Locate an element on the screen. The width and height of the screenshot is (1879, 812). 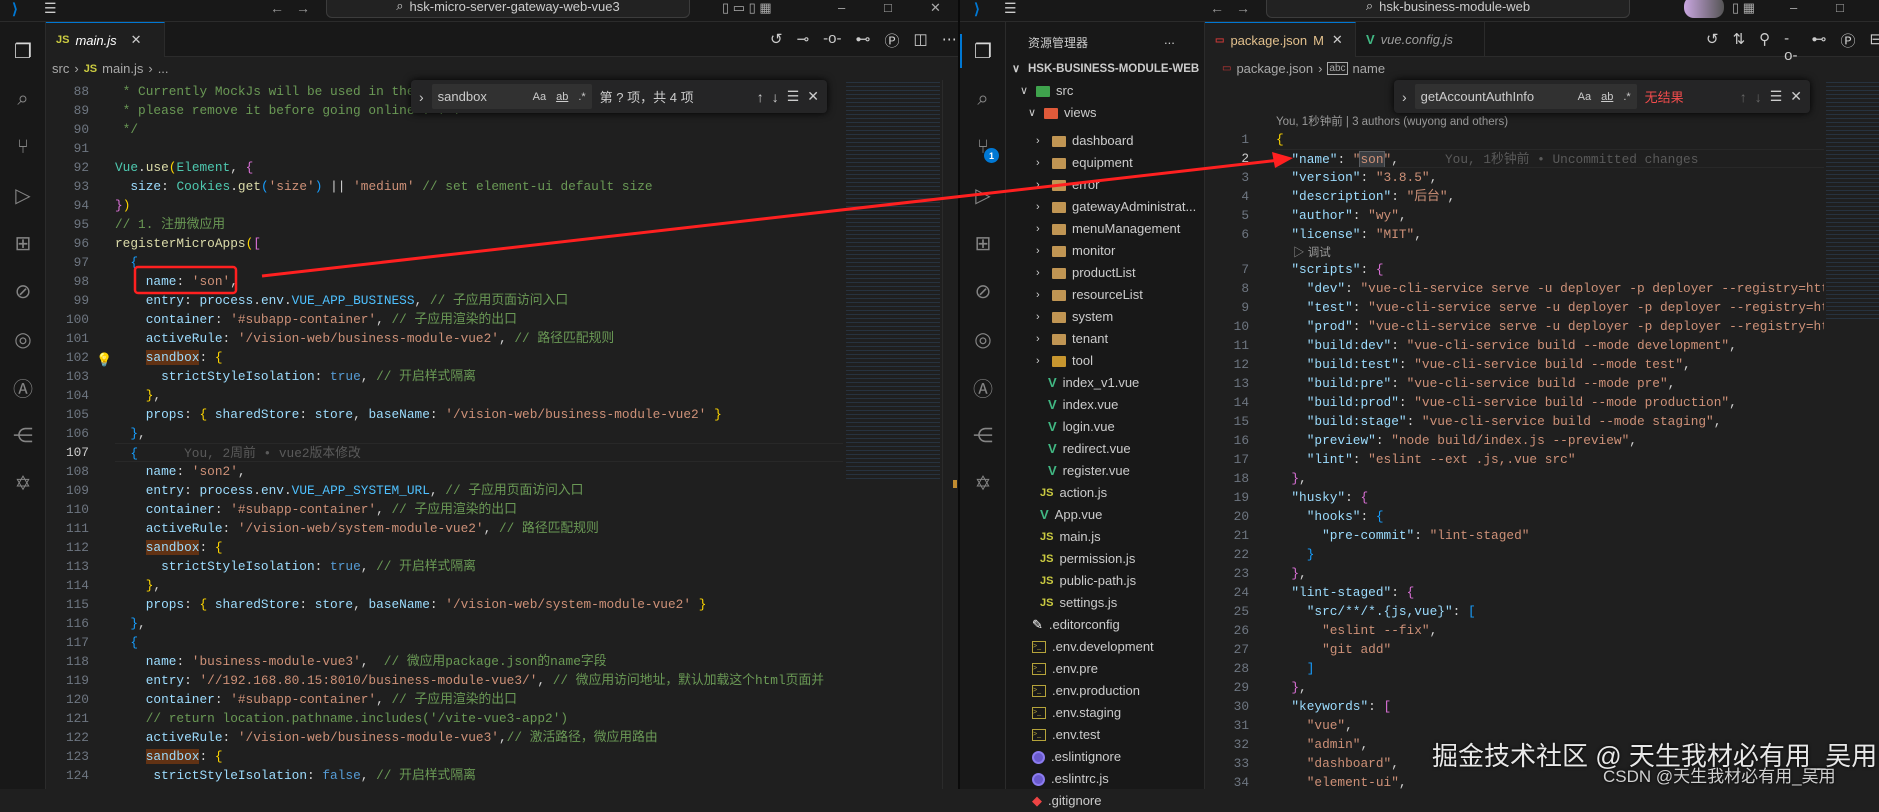
tab-vue-config-js: V vue.config.js is located at coordinates (1420, 39).